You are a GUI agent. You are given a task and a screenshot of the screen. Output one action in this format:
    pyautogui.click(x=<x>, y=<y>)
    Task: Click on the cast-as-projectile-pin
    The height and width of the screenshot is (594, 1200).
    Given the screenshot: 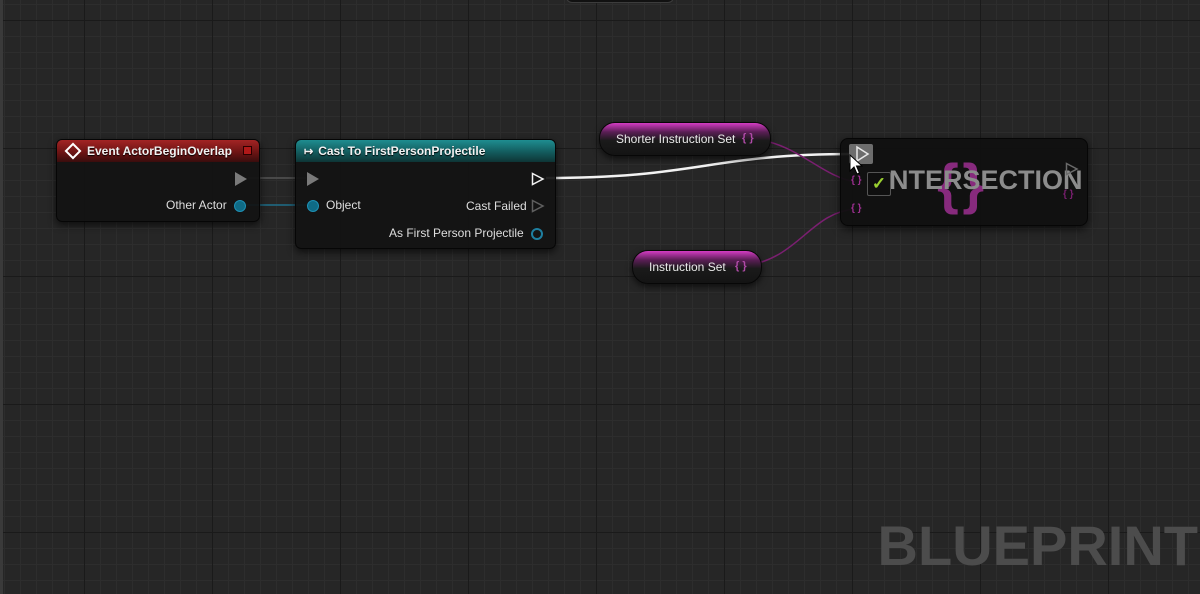 What is the action you would take?
    pyautogui.click(x=537, y=234)
    